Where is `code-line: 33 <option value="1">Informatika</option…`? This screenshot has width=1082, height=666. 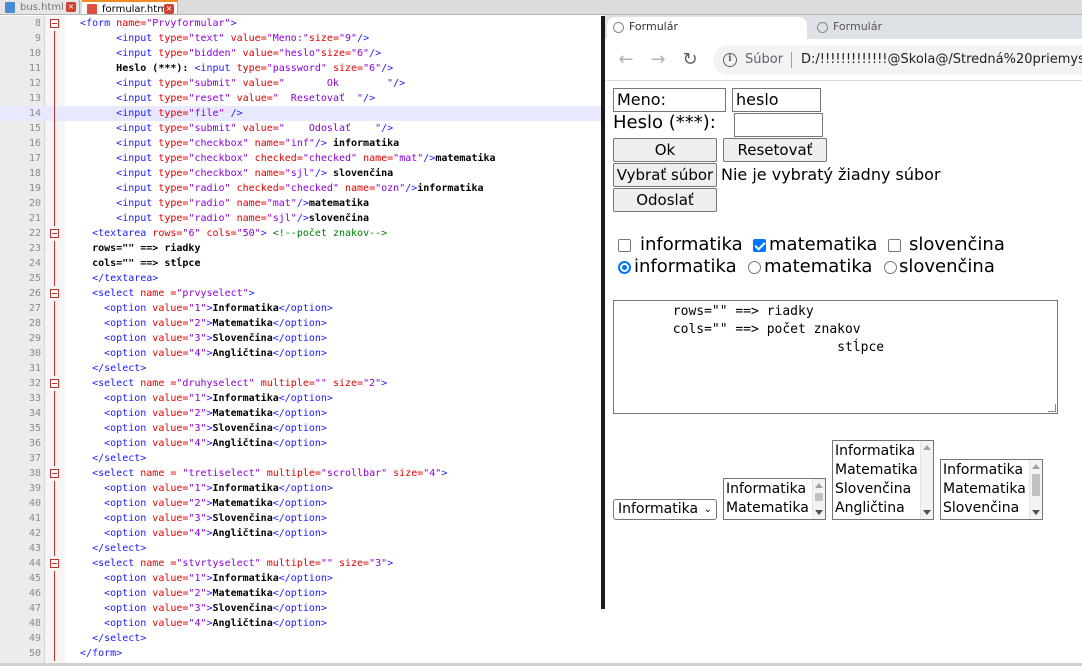 code-line: 33 <option value="1">Informatika</option… is located at coordinates (301, 398).